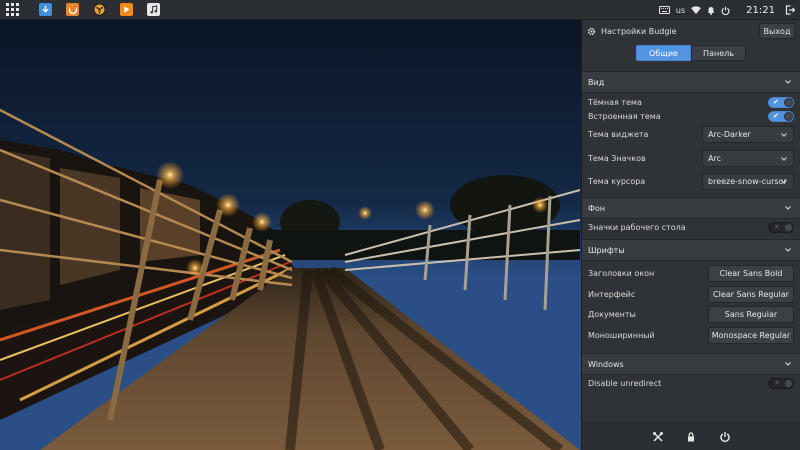 This screenshot has width=800, height=450. I want to click on settings-title: Настройки Budgie, so click(639, 31).